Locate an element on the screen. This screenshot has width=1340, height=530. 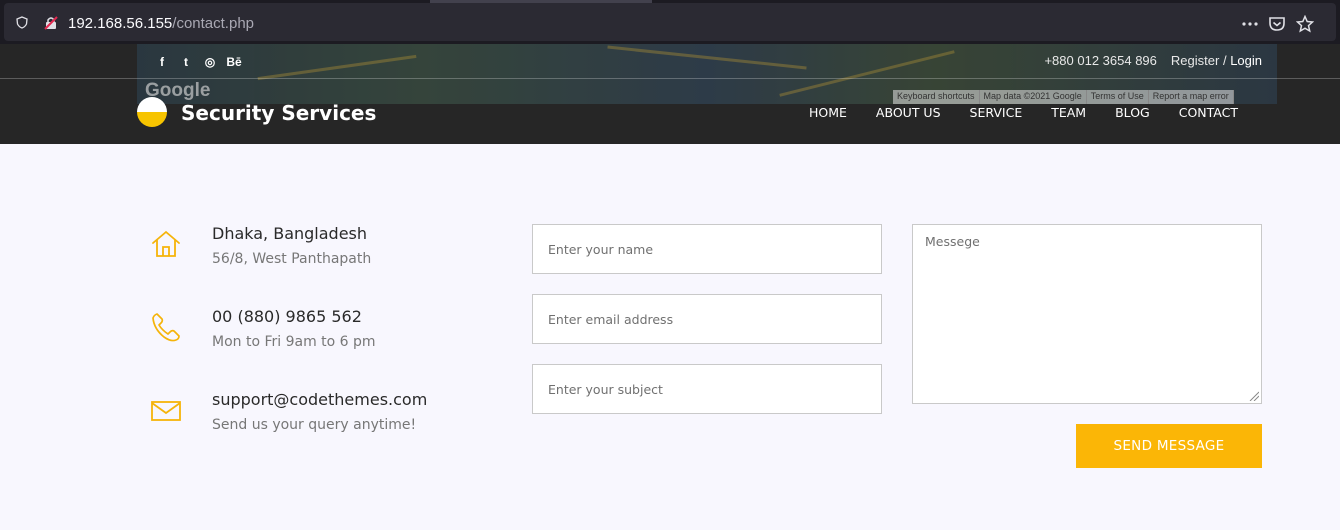
map-report-error-link: Report a map error is located at coordinates (1191, 97).